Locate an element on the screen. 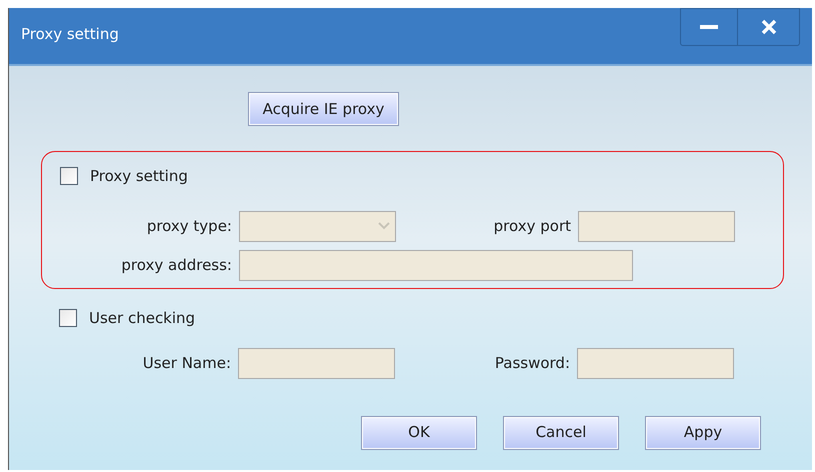  minimize-icon is located at coordinates (709, 27).